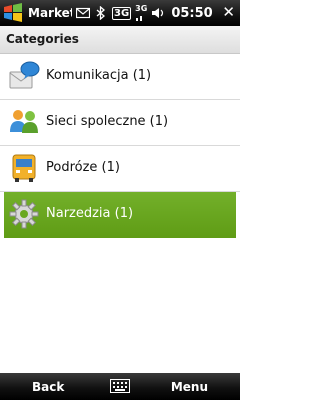  I want to click on back-button: Back, so click(48, 387).